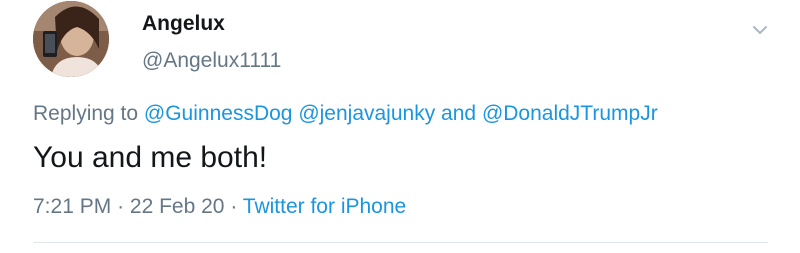 This screenshot has height=253, width=800. What do you see at coordinates (150, 157) in the screenshot?
I see `tweet-text: You and me both!` at bounding box center [150, 157].